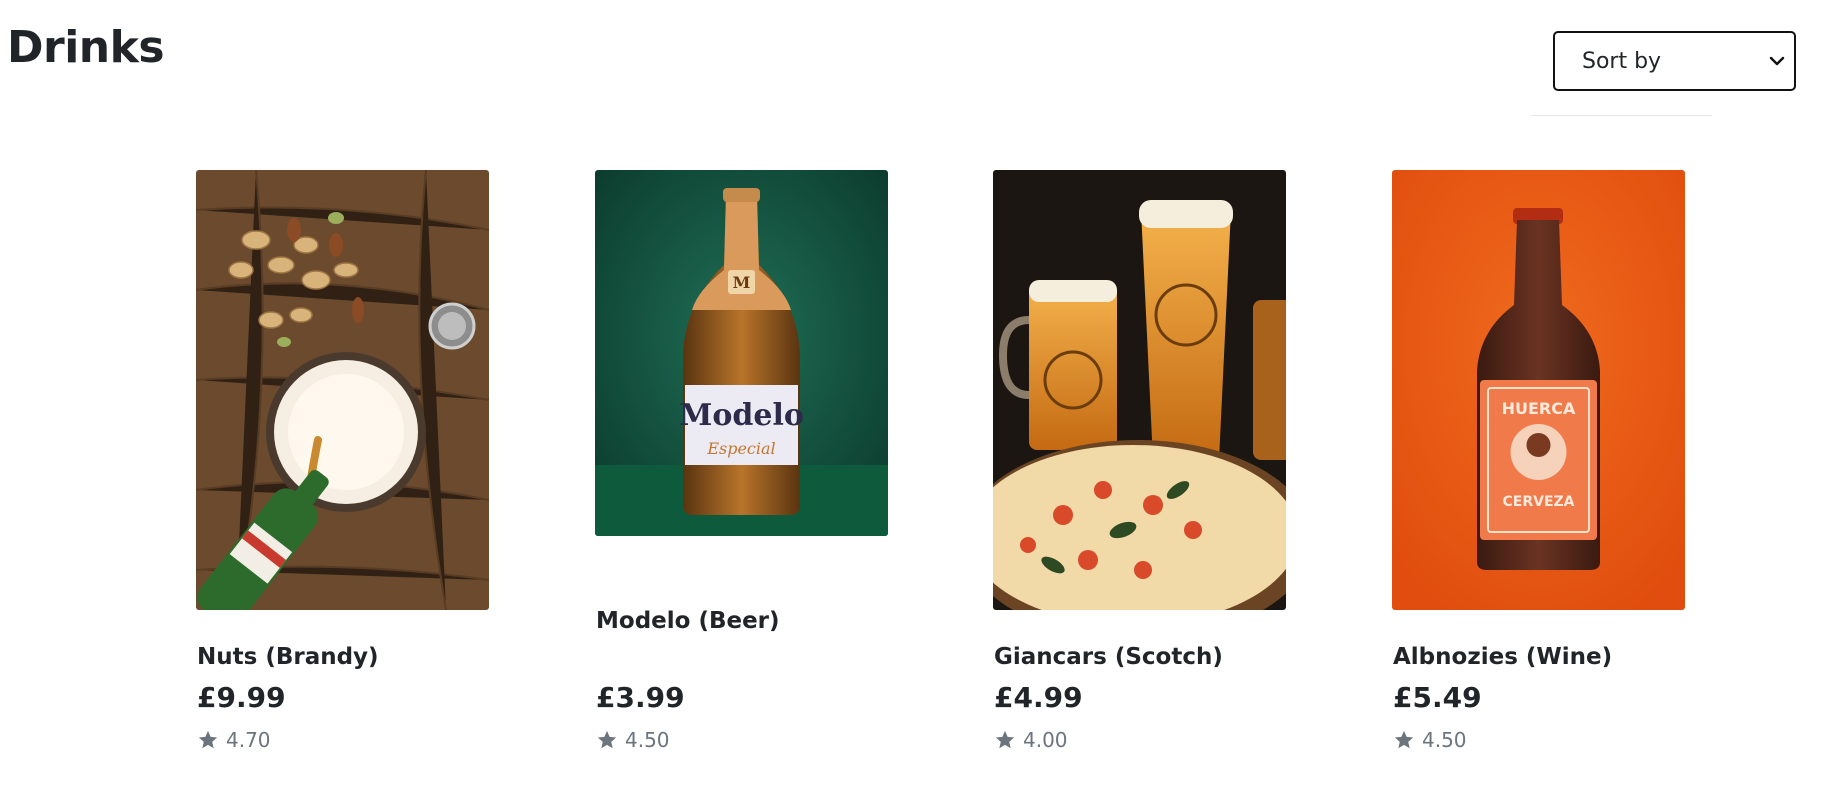 This screenshot has width=1828, height=796. I want to click on svg-text: CERVEZA, so click(1538, 502).